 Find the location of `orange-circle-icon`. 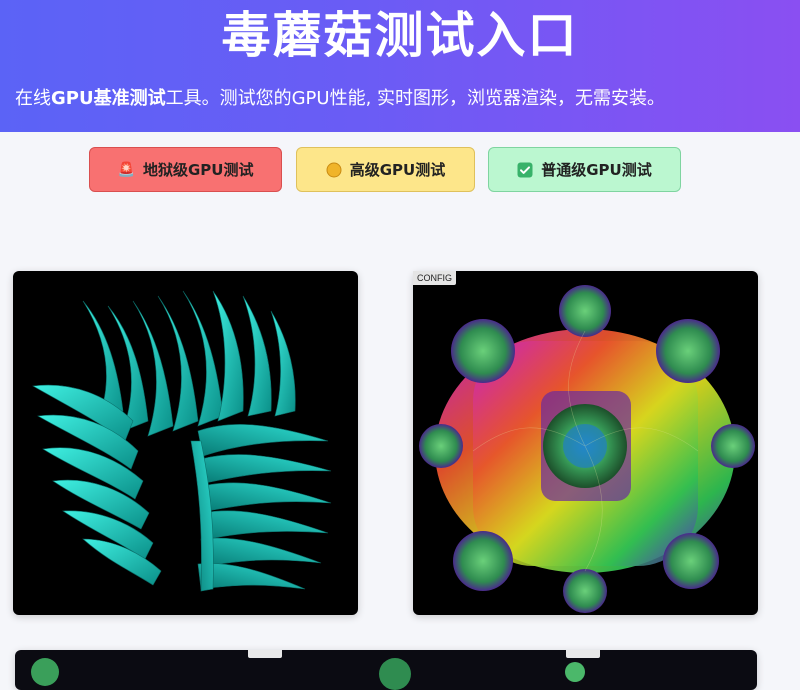

orange-circle-icon is located at coordinates (334, 170).